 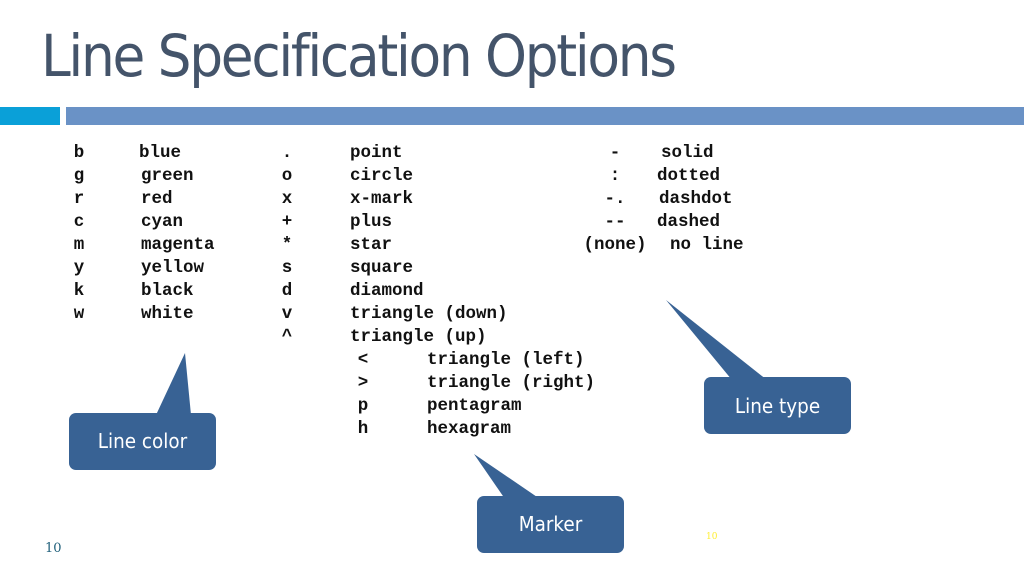 What do you see at coordinates (79, 199) in the screenshot?
I see `color-code: r` at bounding box center [79, 199].